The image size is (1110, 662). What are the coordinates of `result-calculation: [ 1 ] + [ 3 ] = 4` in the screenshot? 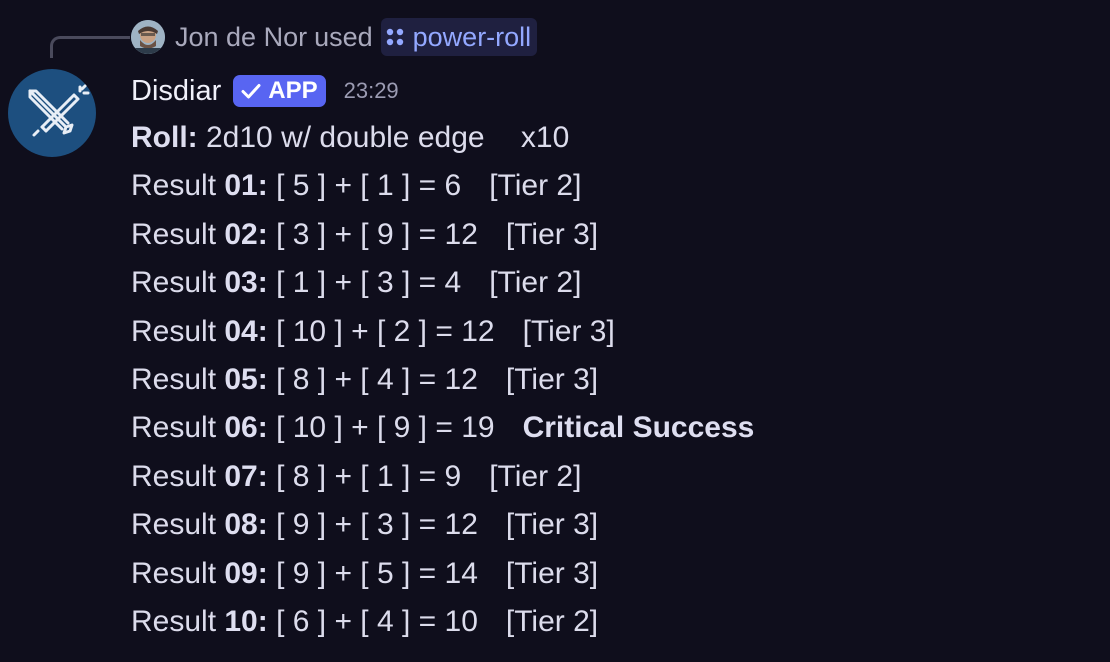 It's located at (369, 283).